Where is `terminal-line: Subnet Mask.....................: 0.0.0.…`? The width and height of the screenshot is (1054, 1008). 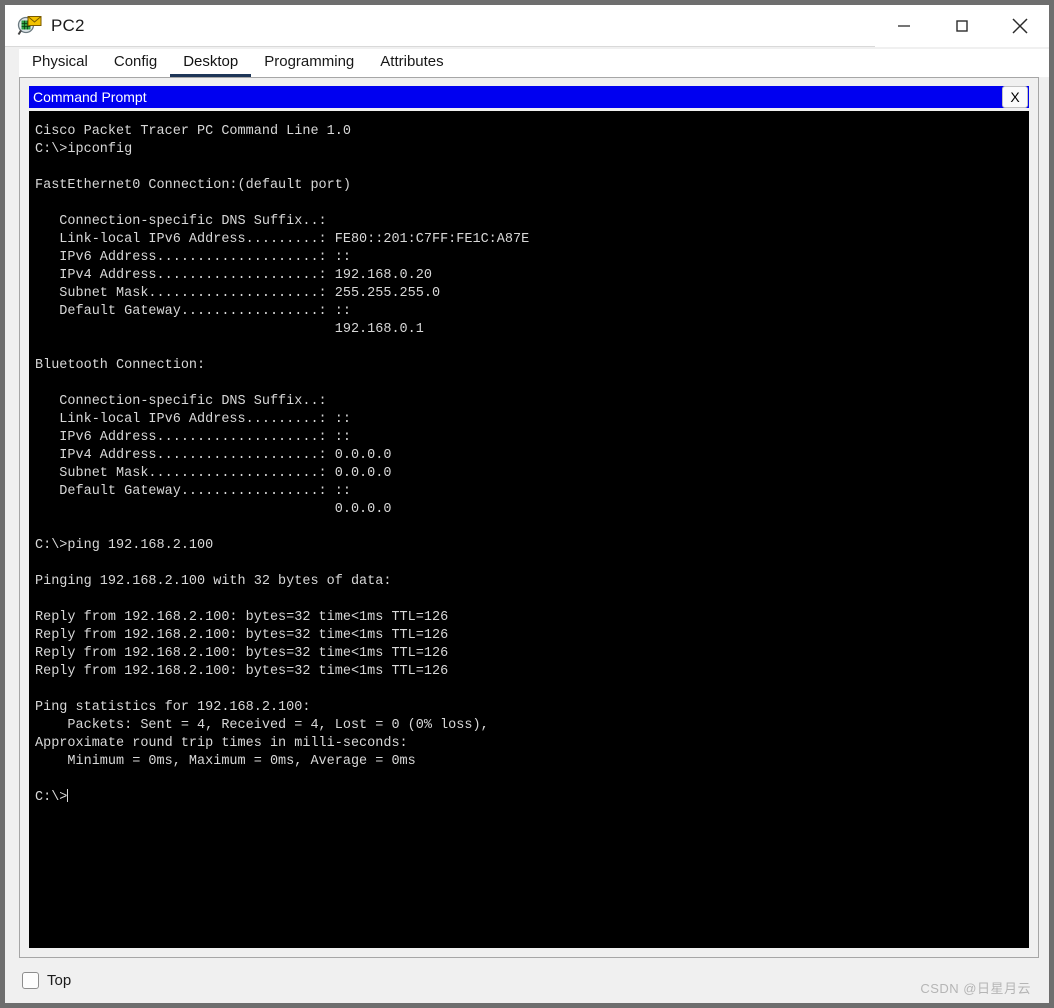 terminal-line: Subnet Mask.....................: 0.0.0.… is located at coordinates (213, 473).